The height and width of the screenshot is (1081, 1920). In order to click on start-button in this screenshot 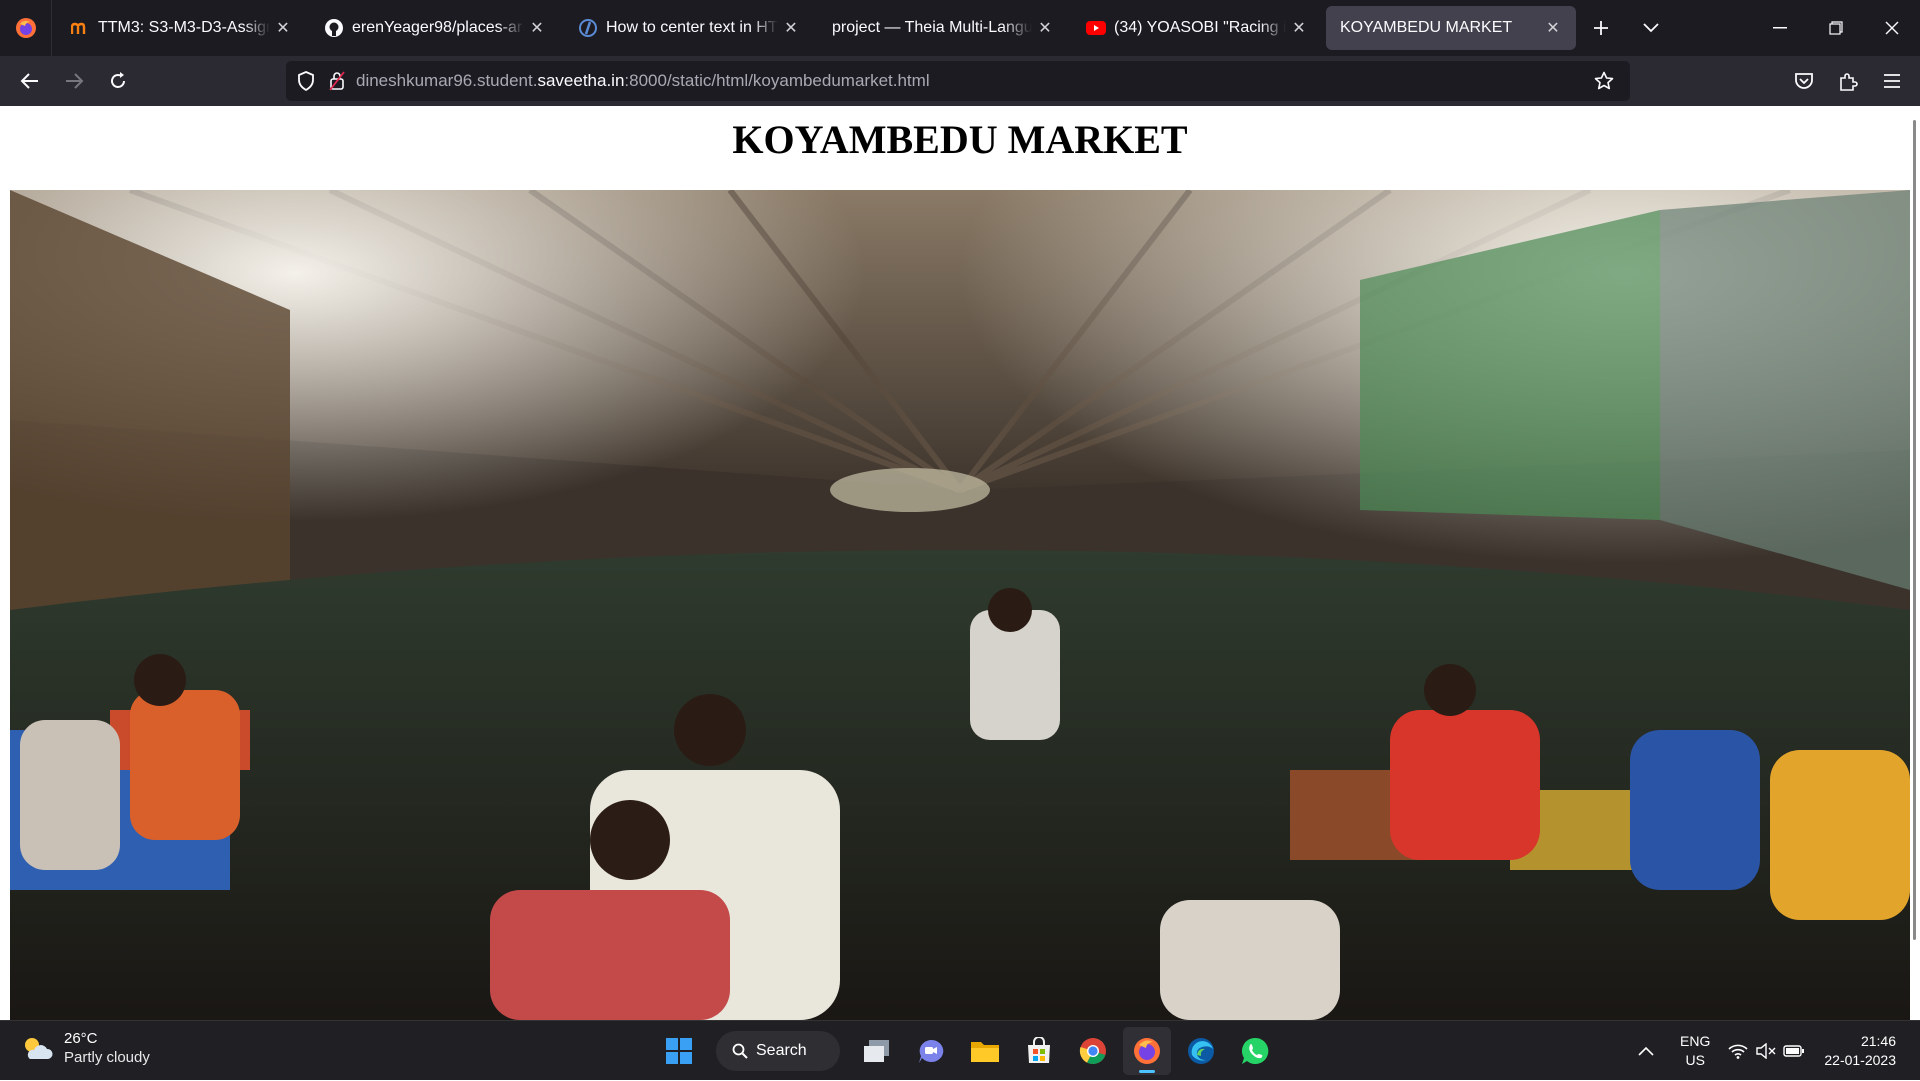, I will do `click(679, 1051)`.